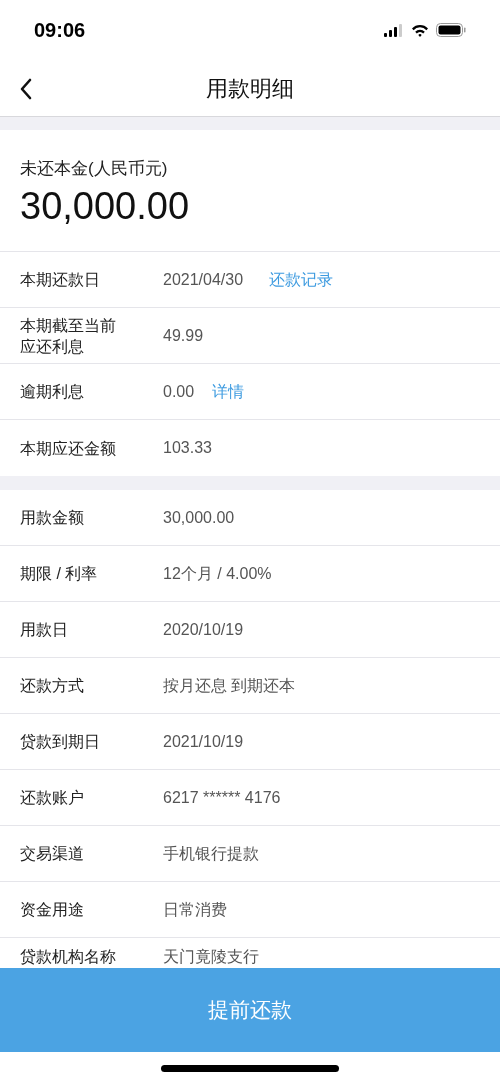 The width and height of the screenshot is (500, 1083). What do you see at coordinates (203, 279) in the screenshot?
I see `row-value: 2021/04/30` at bounding box center [203, 279].